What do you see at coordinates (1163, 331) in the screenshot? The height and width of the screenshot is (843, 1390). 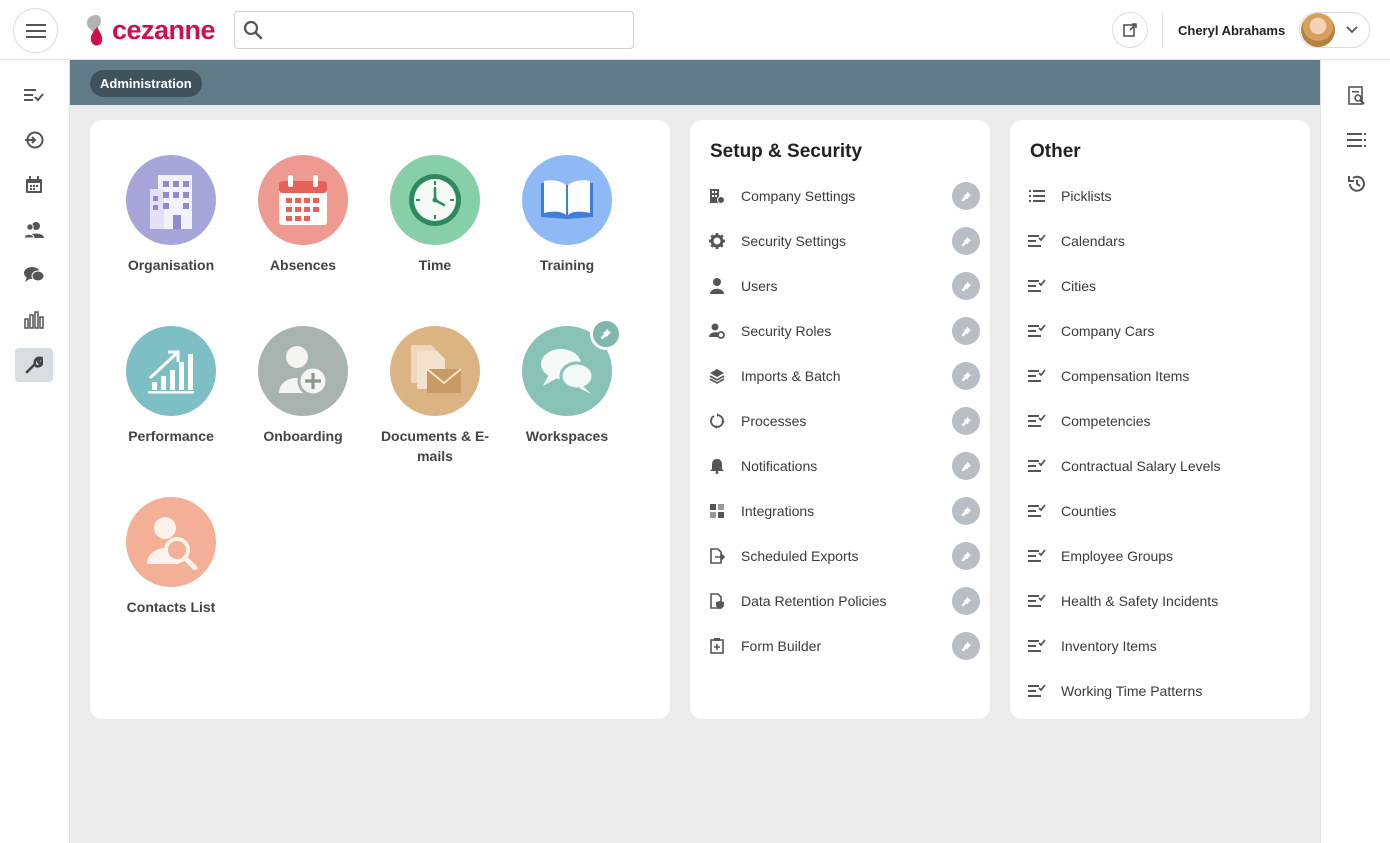 I see `other-item-company-cars: Company Cars` at bounding box center [1163, 331].